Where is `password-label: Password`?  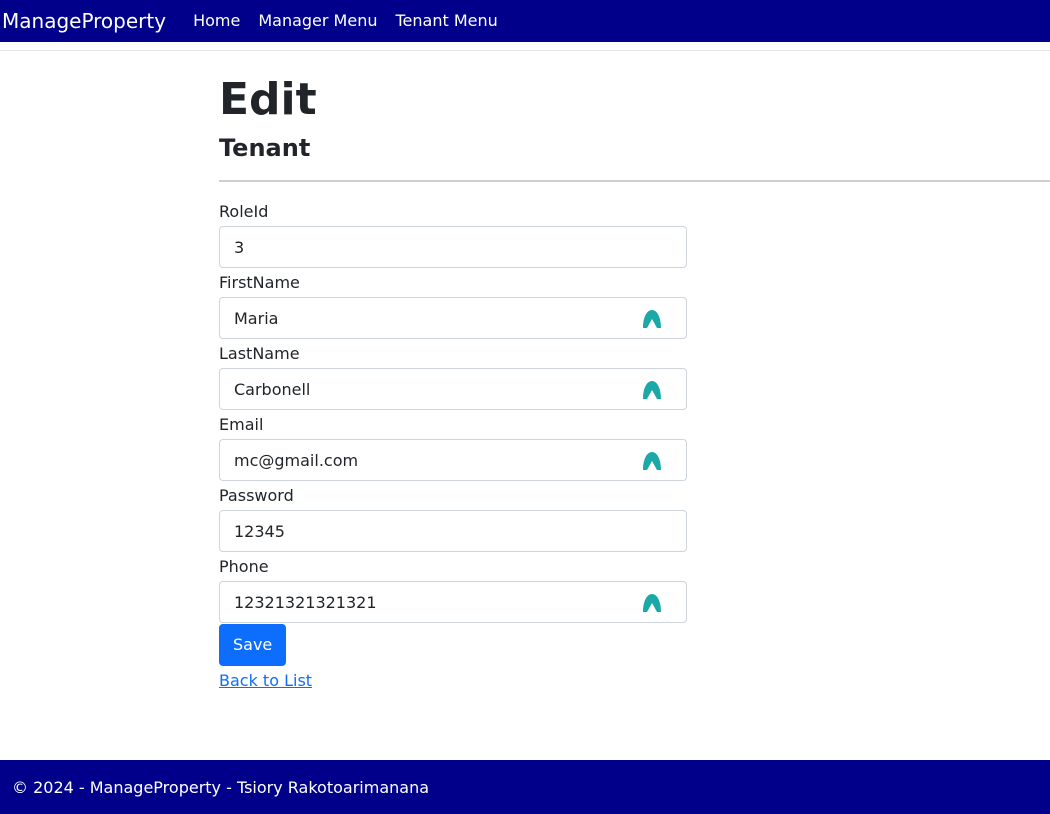
password-label: Password is located at coordinates (256, 495).